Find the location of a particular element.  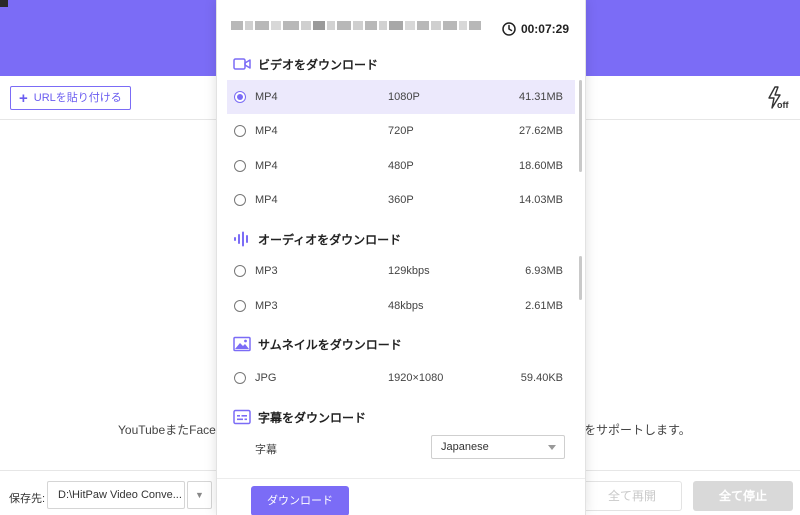

section-video-title: ビデオをダウンロード is located at coordinates (318, 64).